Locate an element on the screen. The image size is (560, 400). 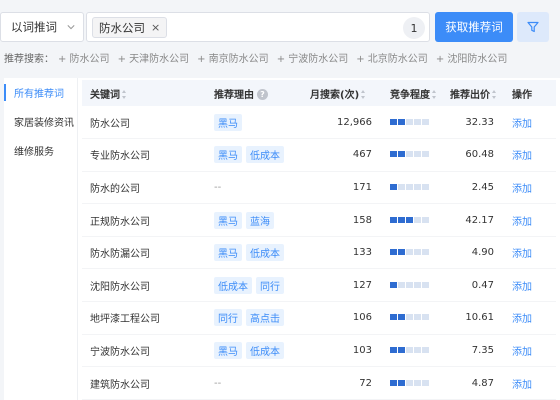
reason-tag: 黑马 is located at coordinates (228, 220).